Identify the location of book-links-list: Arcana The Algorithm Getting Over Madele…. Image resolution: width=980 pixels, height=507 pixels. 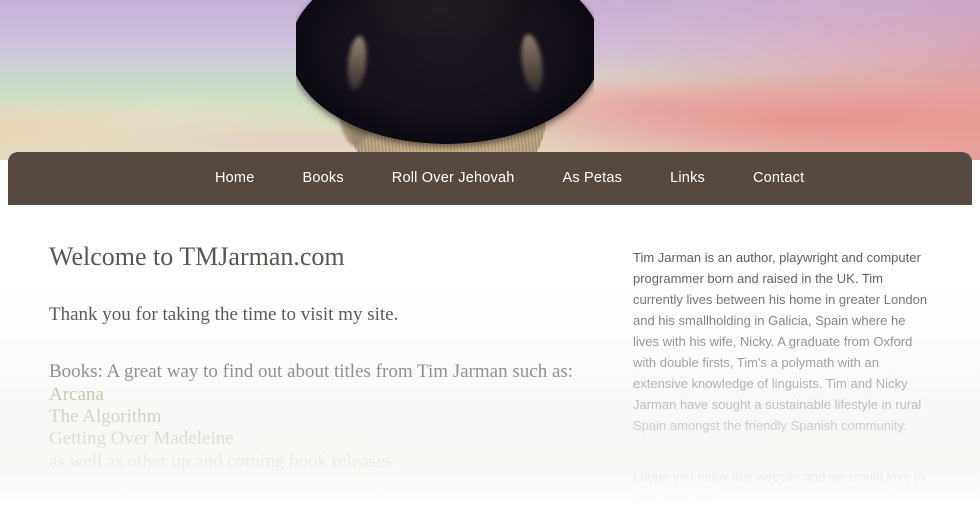
(321, 417).